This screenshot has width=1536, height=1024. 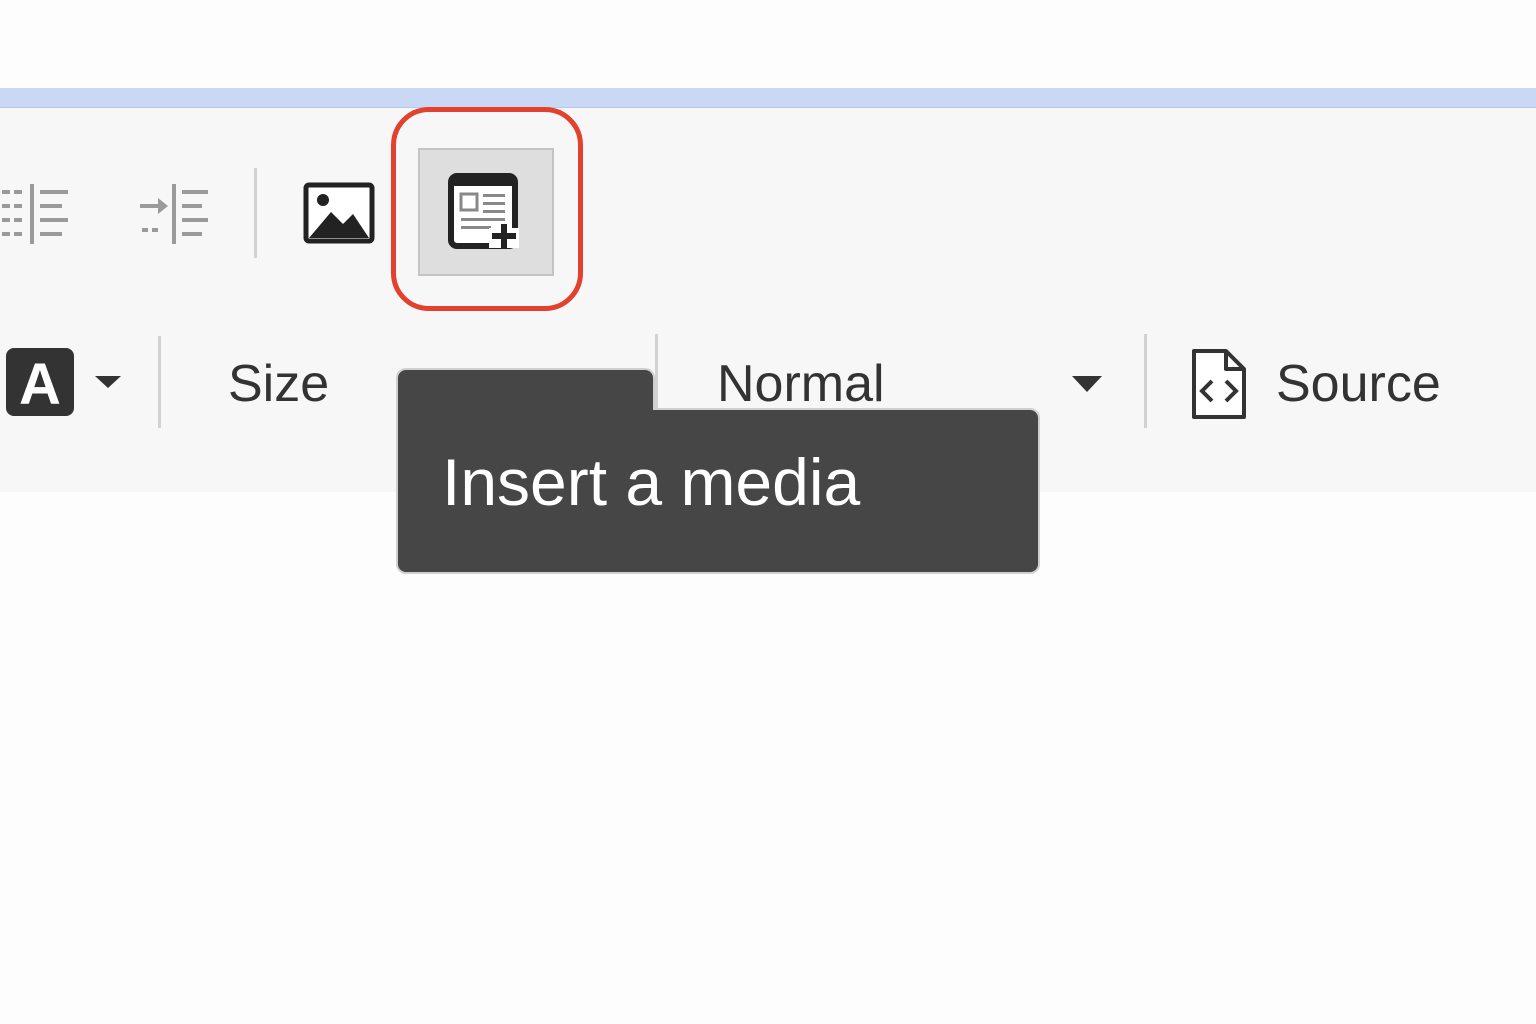 I want to click on text-color-icon: A, so click(x=40, y=382).